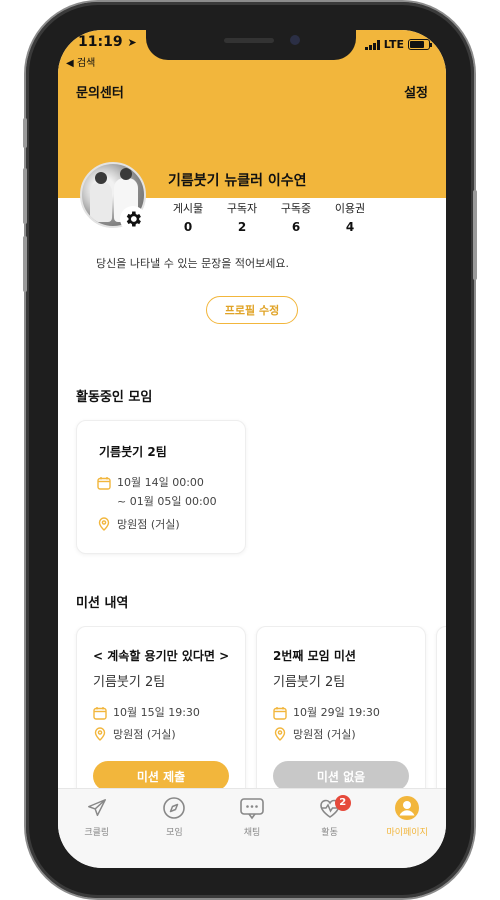 This screenshot has width=500, height=900. I want to click on back-to-search-link: ◀ 검색, so click(80, 61).